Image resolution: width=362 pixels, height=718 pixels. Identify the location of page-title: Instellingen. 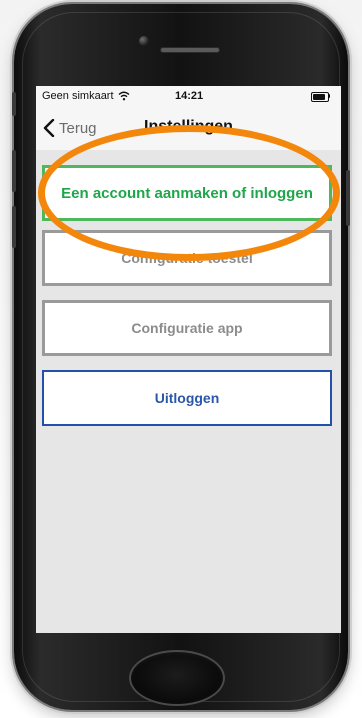
(188, 126).